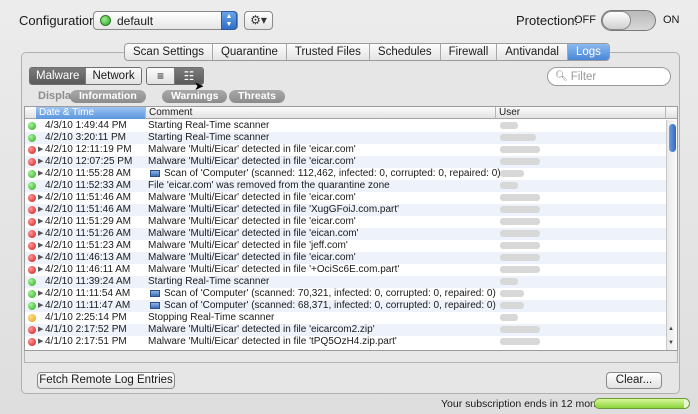 Image resolution: width=698 pixels, height=414 pixels. Describe the element at coordinates (250, 52) in the screenshot. I see `tab-quarantine: Quarantine` at that location.